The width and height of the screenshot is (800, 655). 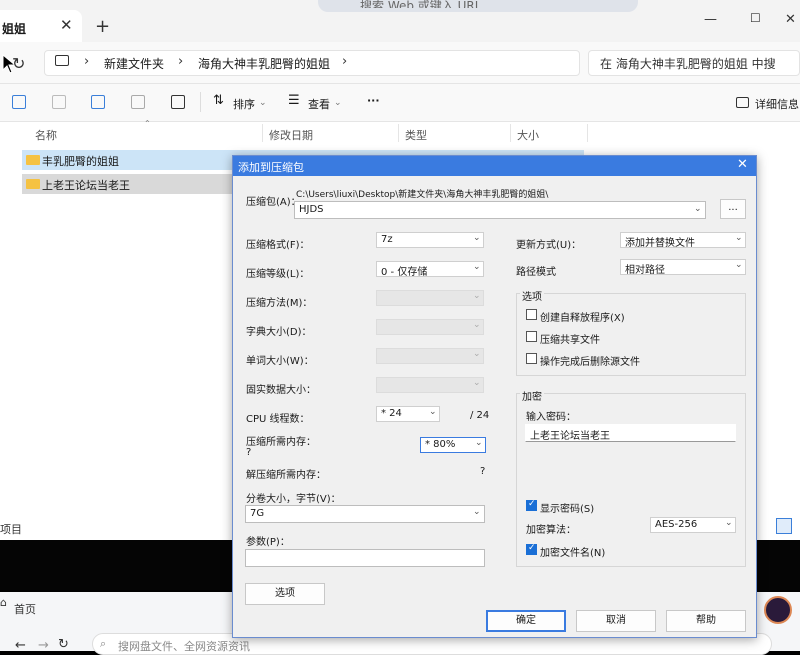 I want to click on split-label: 分卷大小，字节(V)：, so click(x=293, y=499).